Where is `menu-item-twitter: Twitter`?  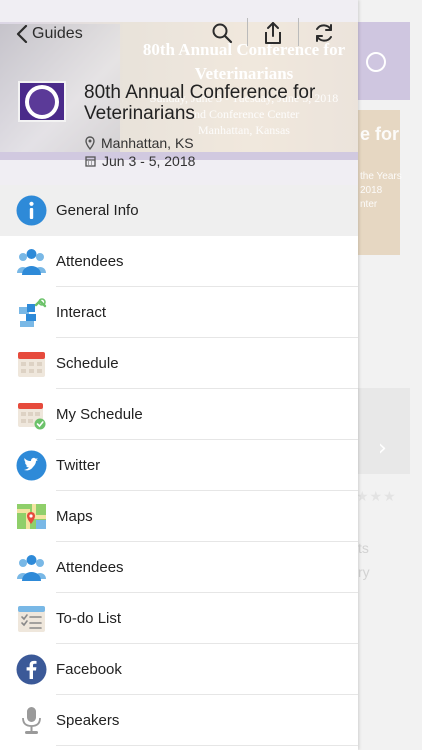
menu-item-twitter: Twitter is located at coordinates (179, 465).